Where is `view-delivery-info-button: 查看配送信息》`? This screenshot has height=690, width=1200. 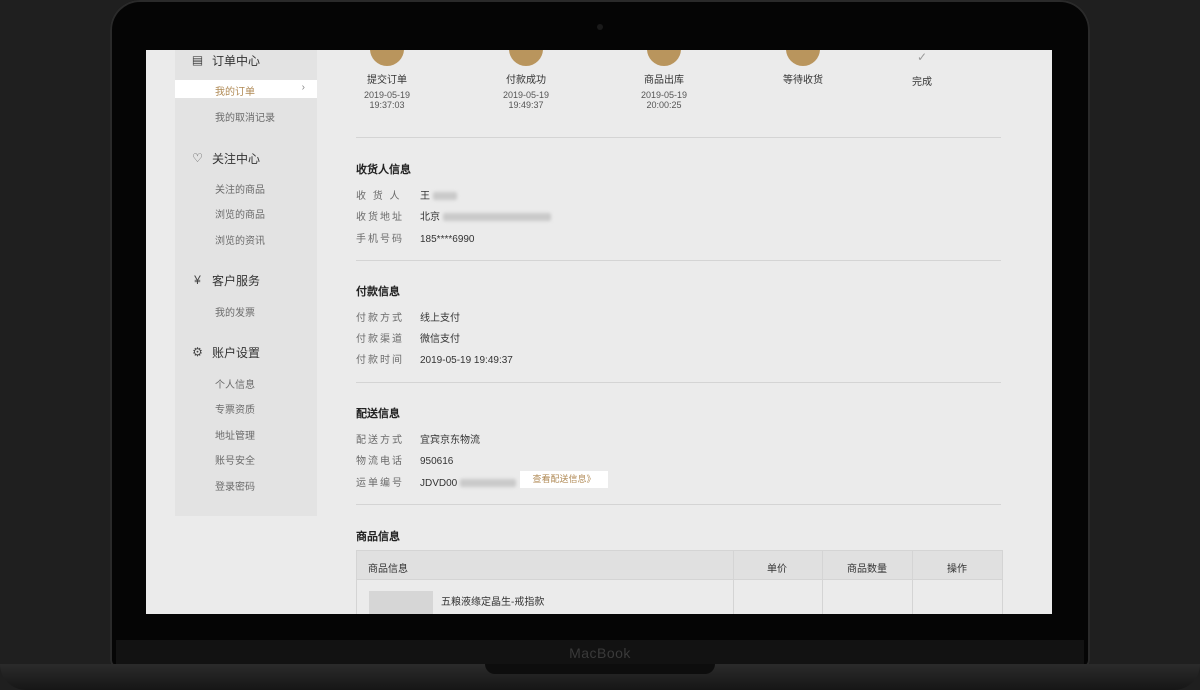 view-delivery-info-button: 查看配送信息》 is located at coordinates (564, 479).